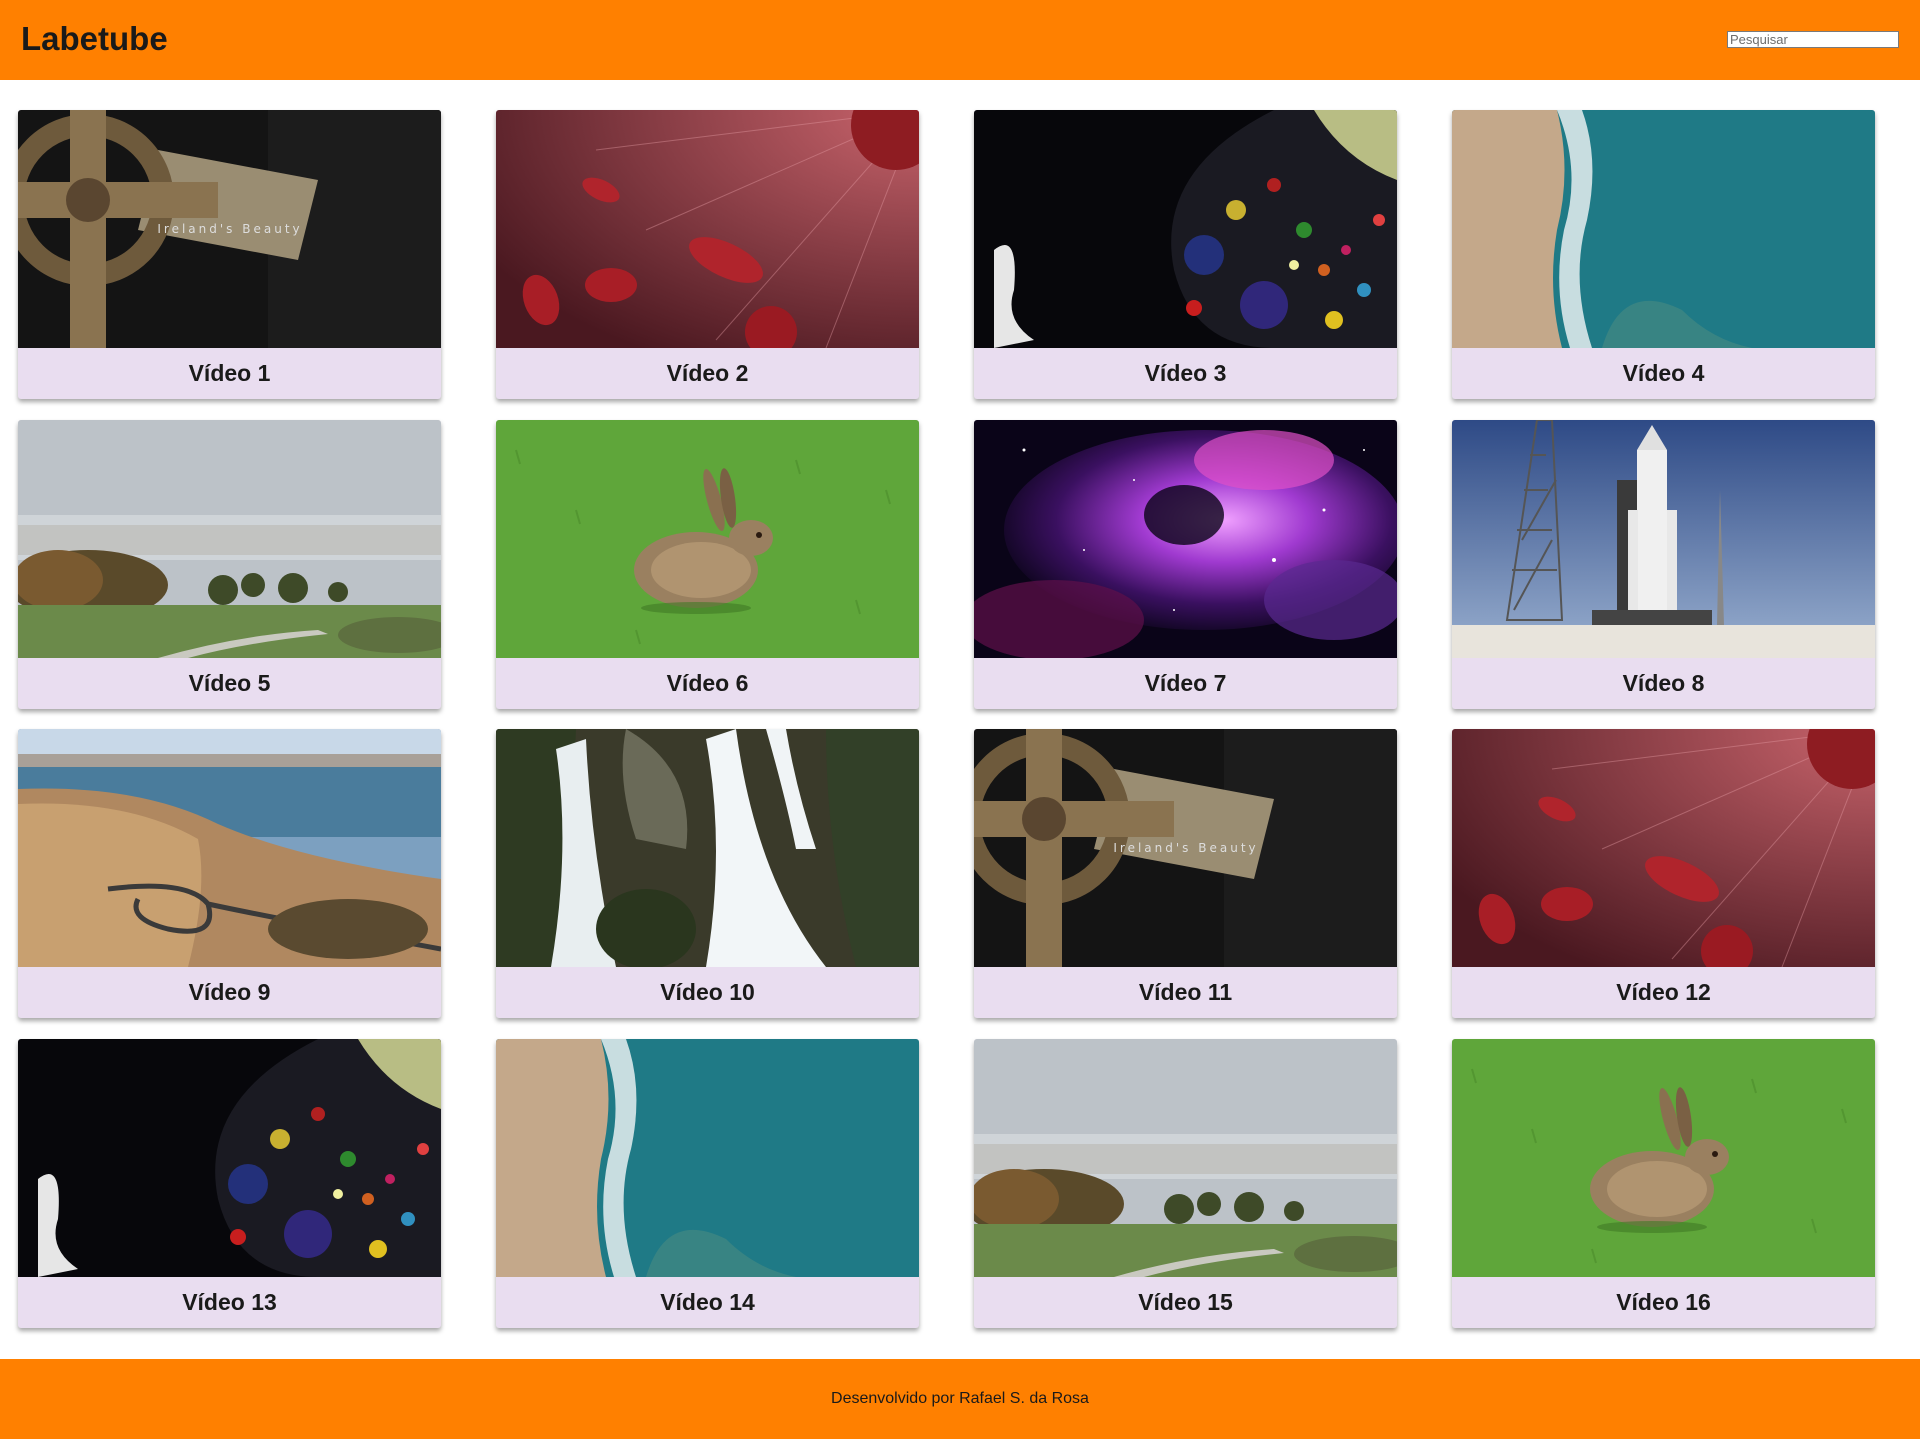 The image size is (1920, 1439). I want to click on video-title: Vídeo 10, so click(707, 992).